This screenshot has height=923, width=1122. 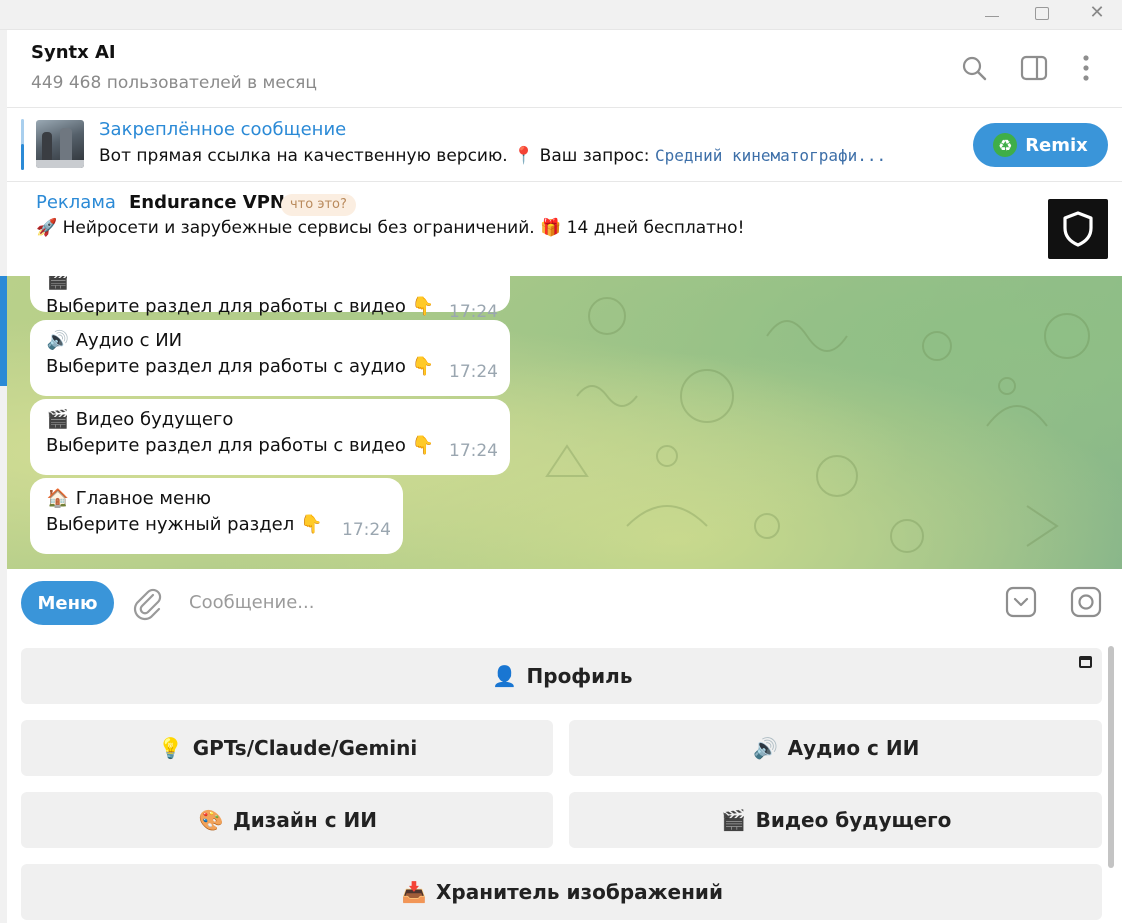 What do you see at coordinates (579, 892) in the screenshot?
I see `keyboard-button-label: Хранитель изображений` at bounding box center [579, 892].